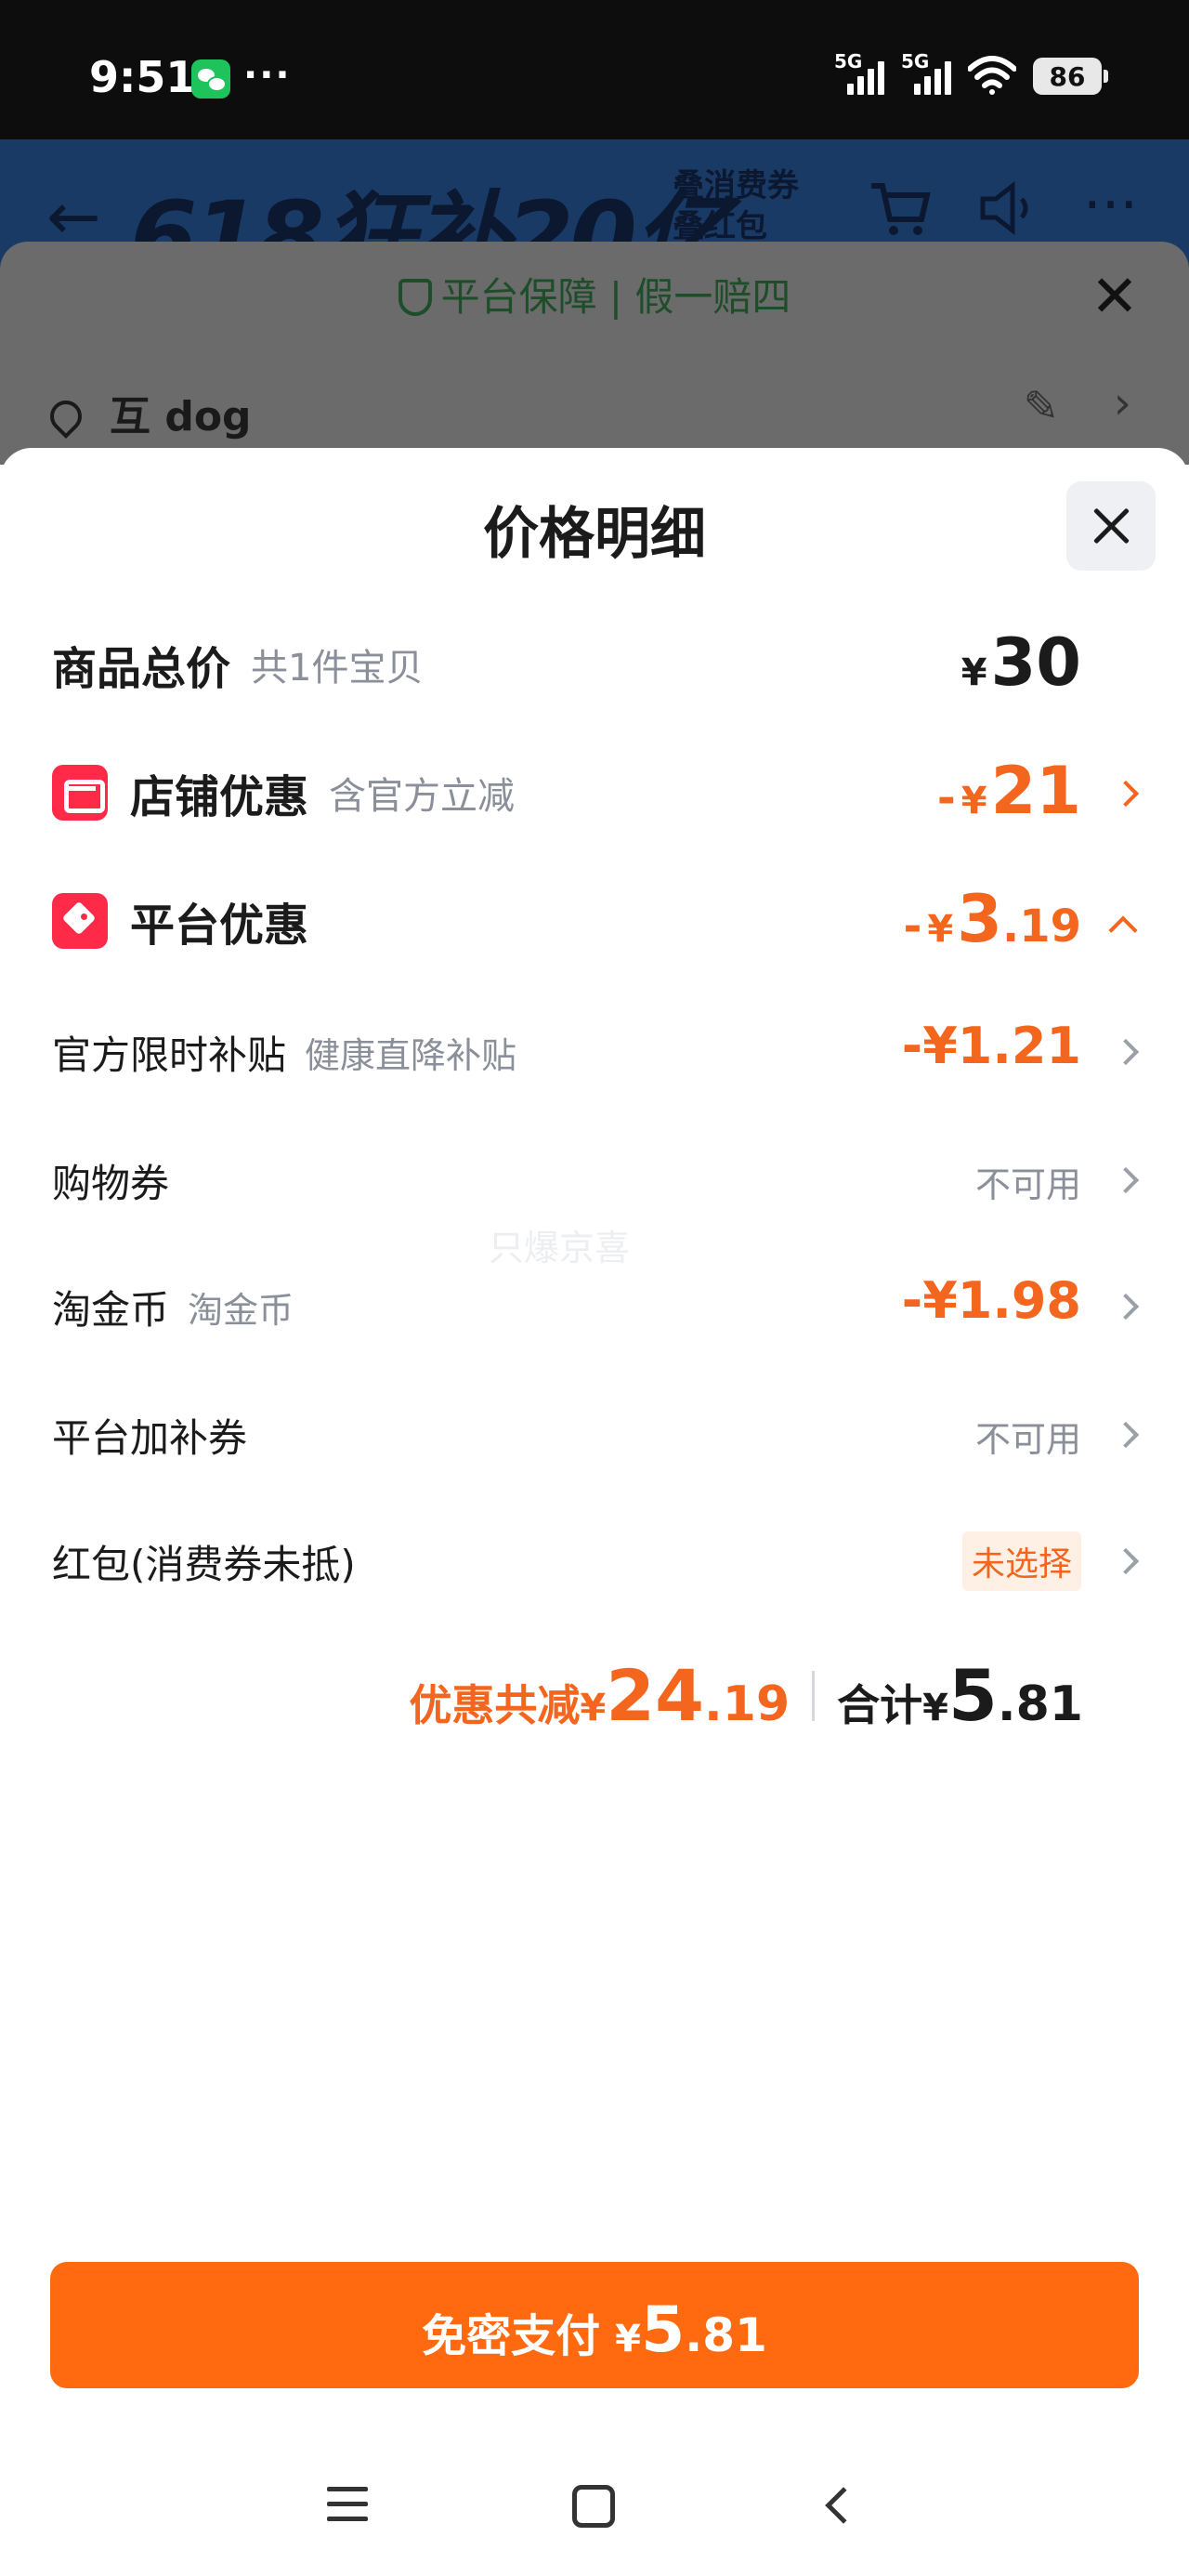 This screenshot has height=2576, width=1189. I want to click on shop-discount-label: 店铺优惠, so click(219, 797).